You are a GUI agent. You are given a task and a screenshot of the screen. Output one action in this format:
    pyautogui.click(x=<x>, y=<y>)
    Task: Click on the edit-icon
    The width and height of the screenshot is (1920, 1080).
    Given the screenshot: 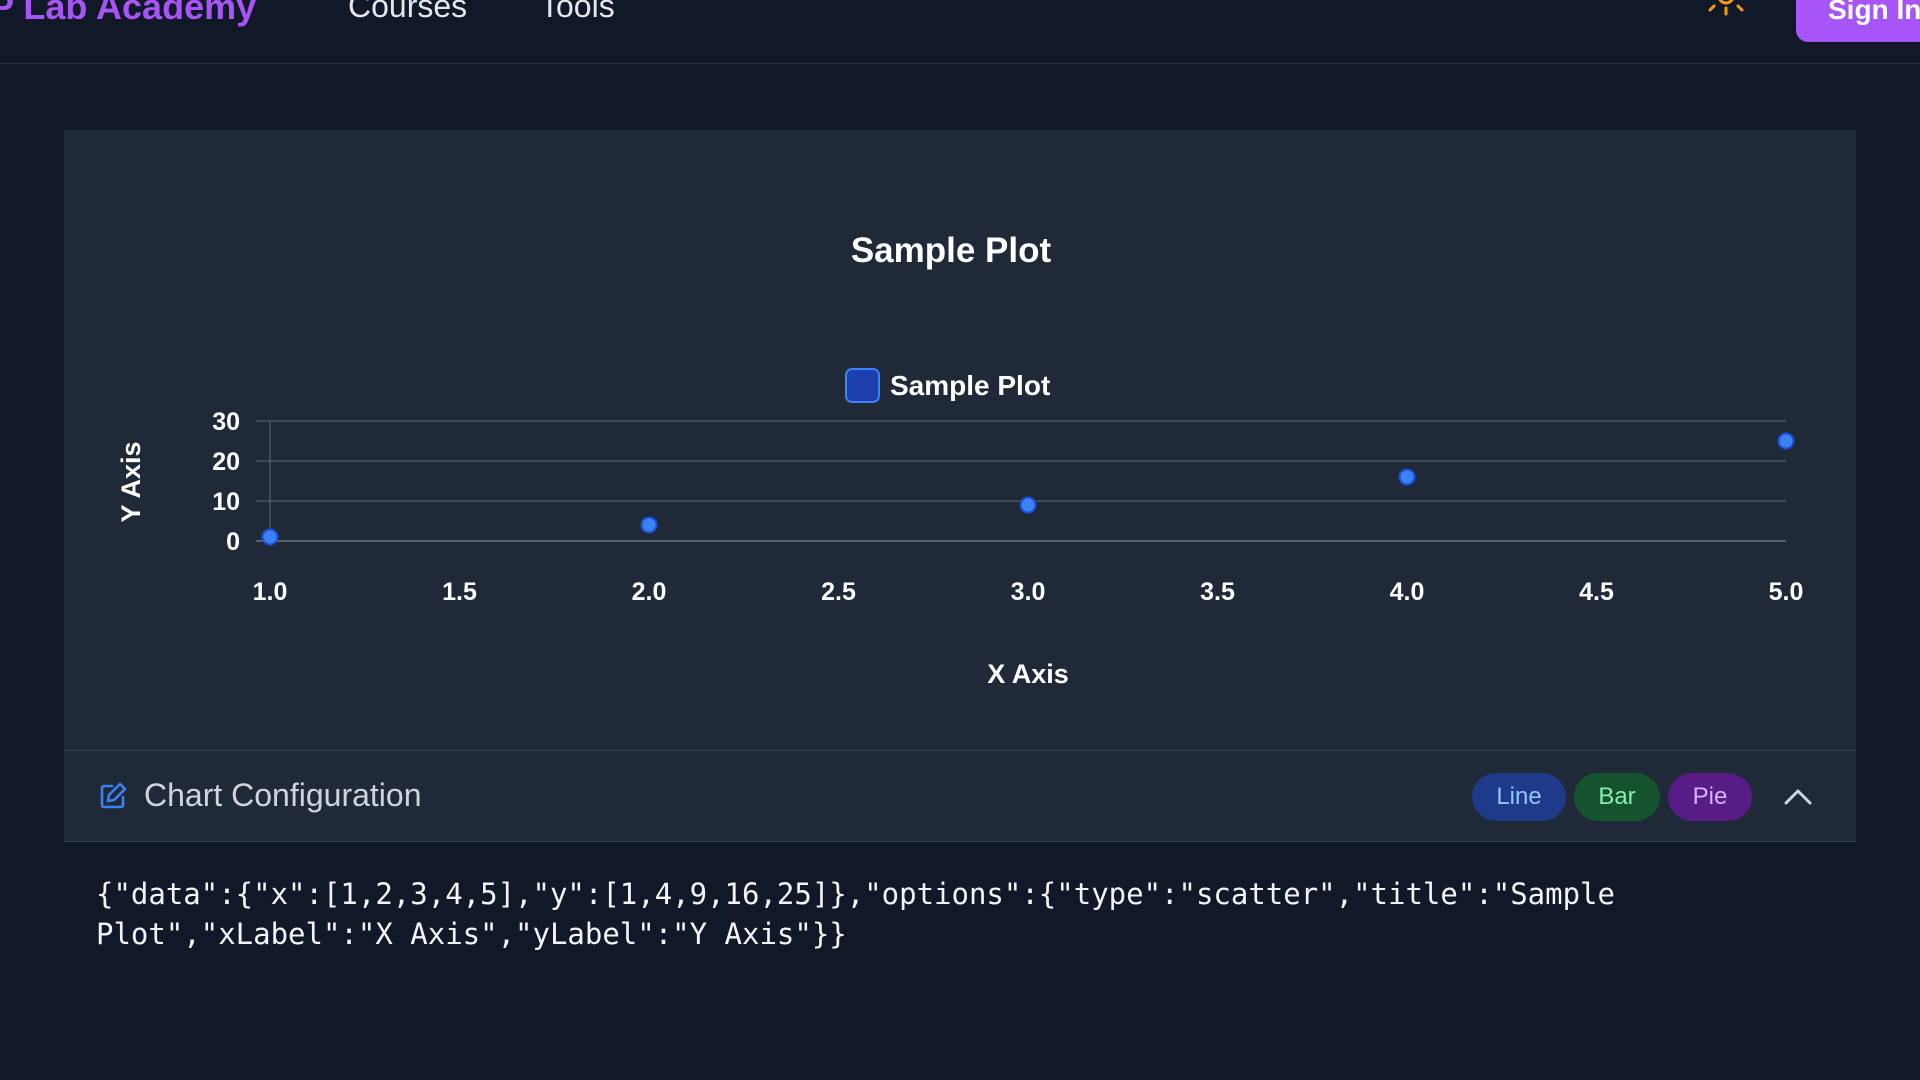 What is the action you would take?
    pyautogui.click(x=113, y=795)
    